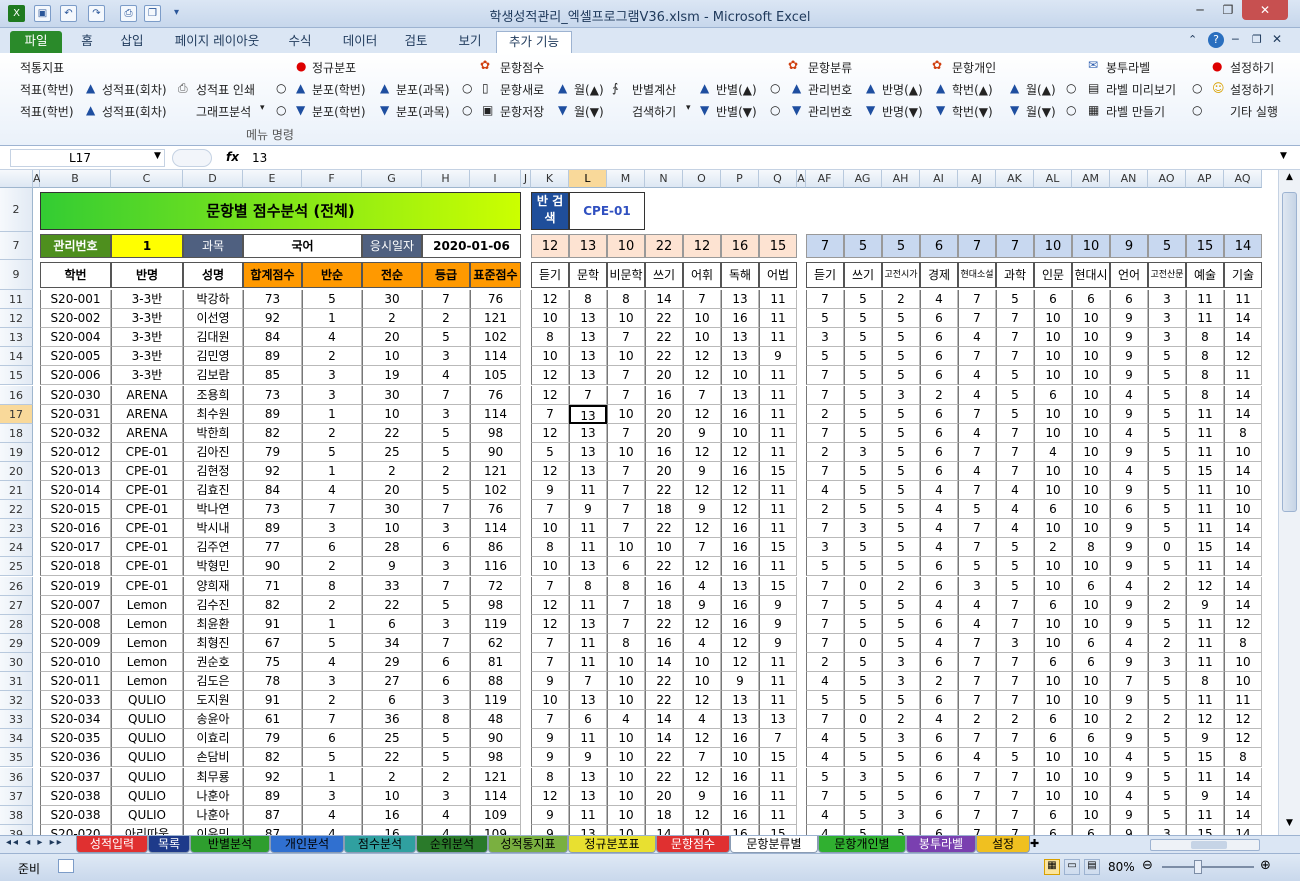  I want to click on zoom-level: 80%, so click(1121, 867).